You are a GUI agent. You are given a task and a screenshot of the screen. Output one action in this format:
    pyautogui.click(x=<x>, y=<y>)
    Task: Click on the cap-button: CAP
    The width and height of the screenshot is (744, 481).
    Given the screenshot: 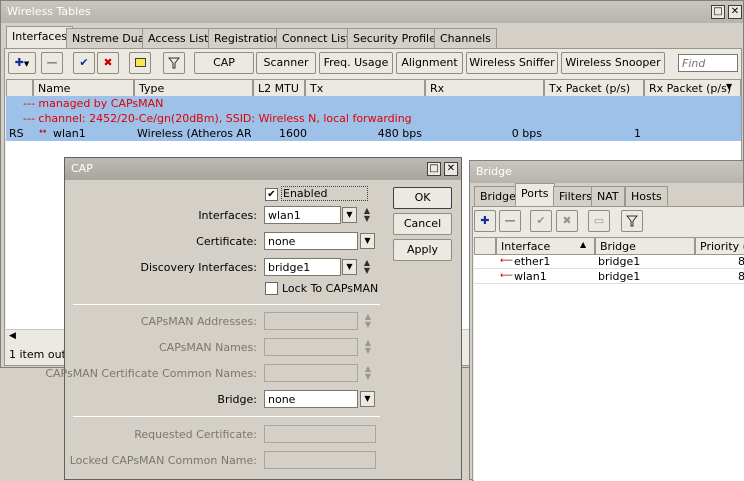 What is the action you would take?
    pyautogui.click(x=224, y=63)
    